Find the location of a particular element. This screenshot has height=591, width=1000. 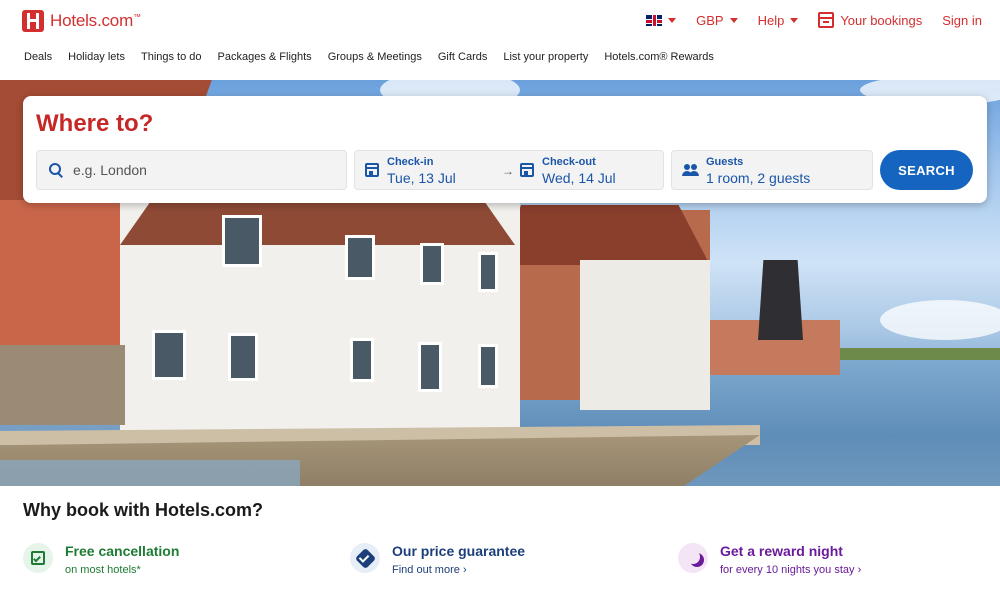

feature-title: Our price guarantee is located at coordinates (459, 551).